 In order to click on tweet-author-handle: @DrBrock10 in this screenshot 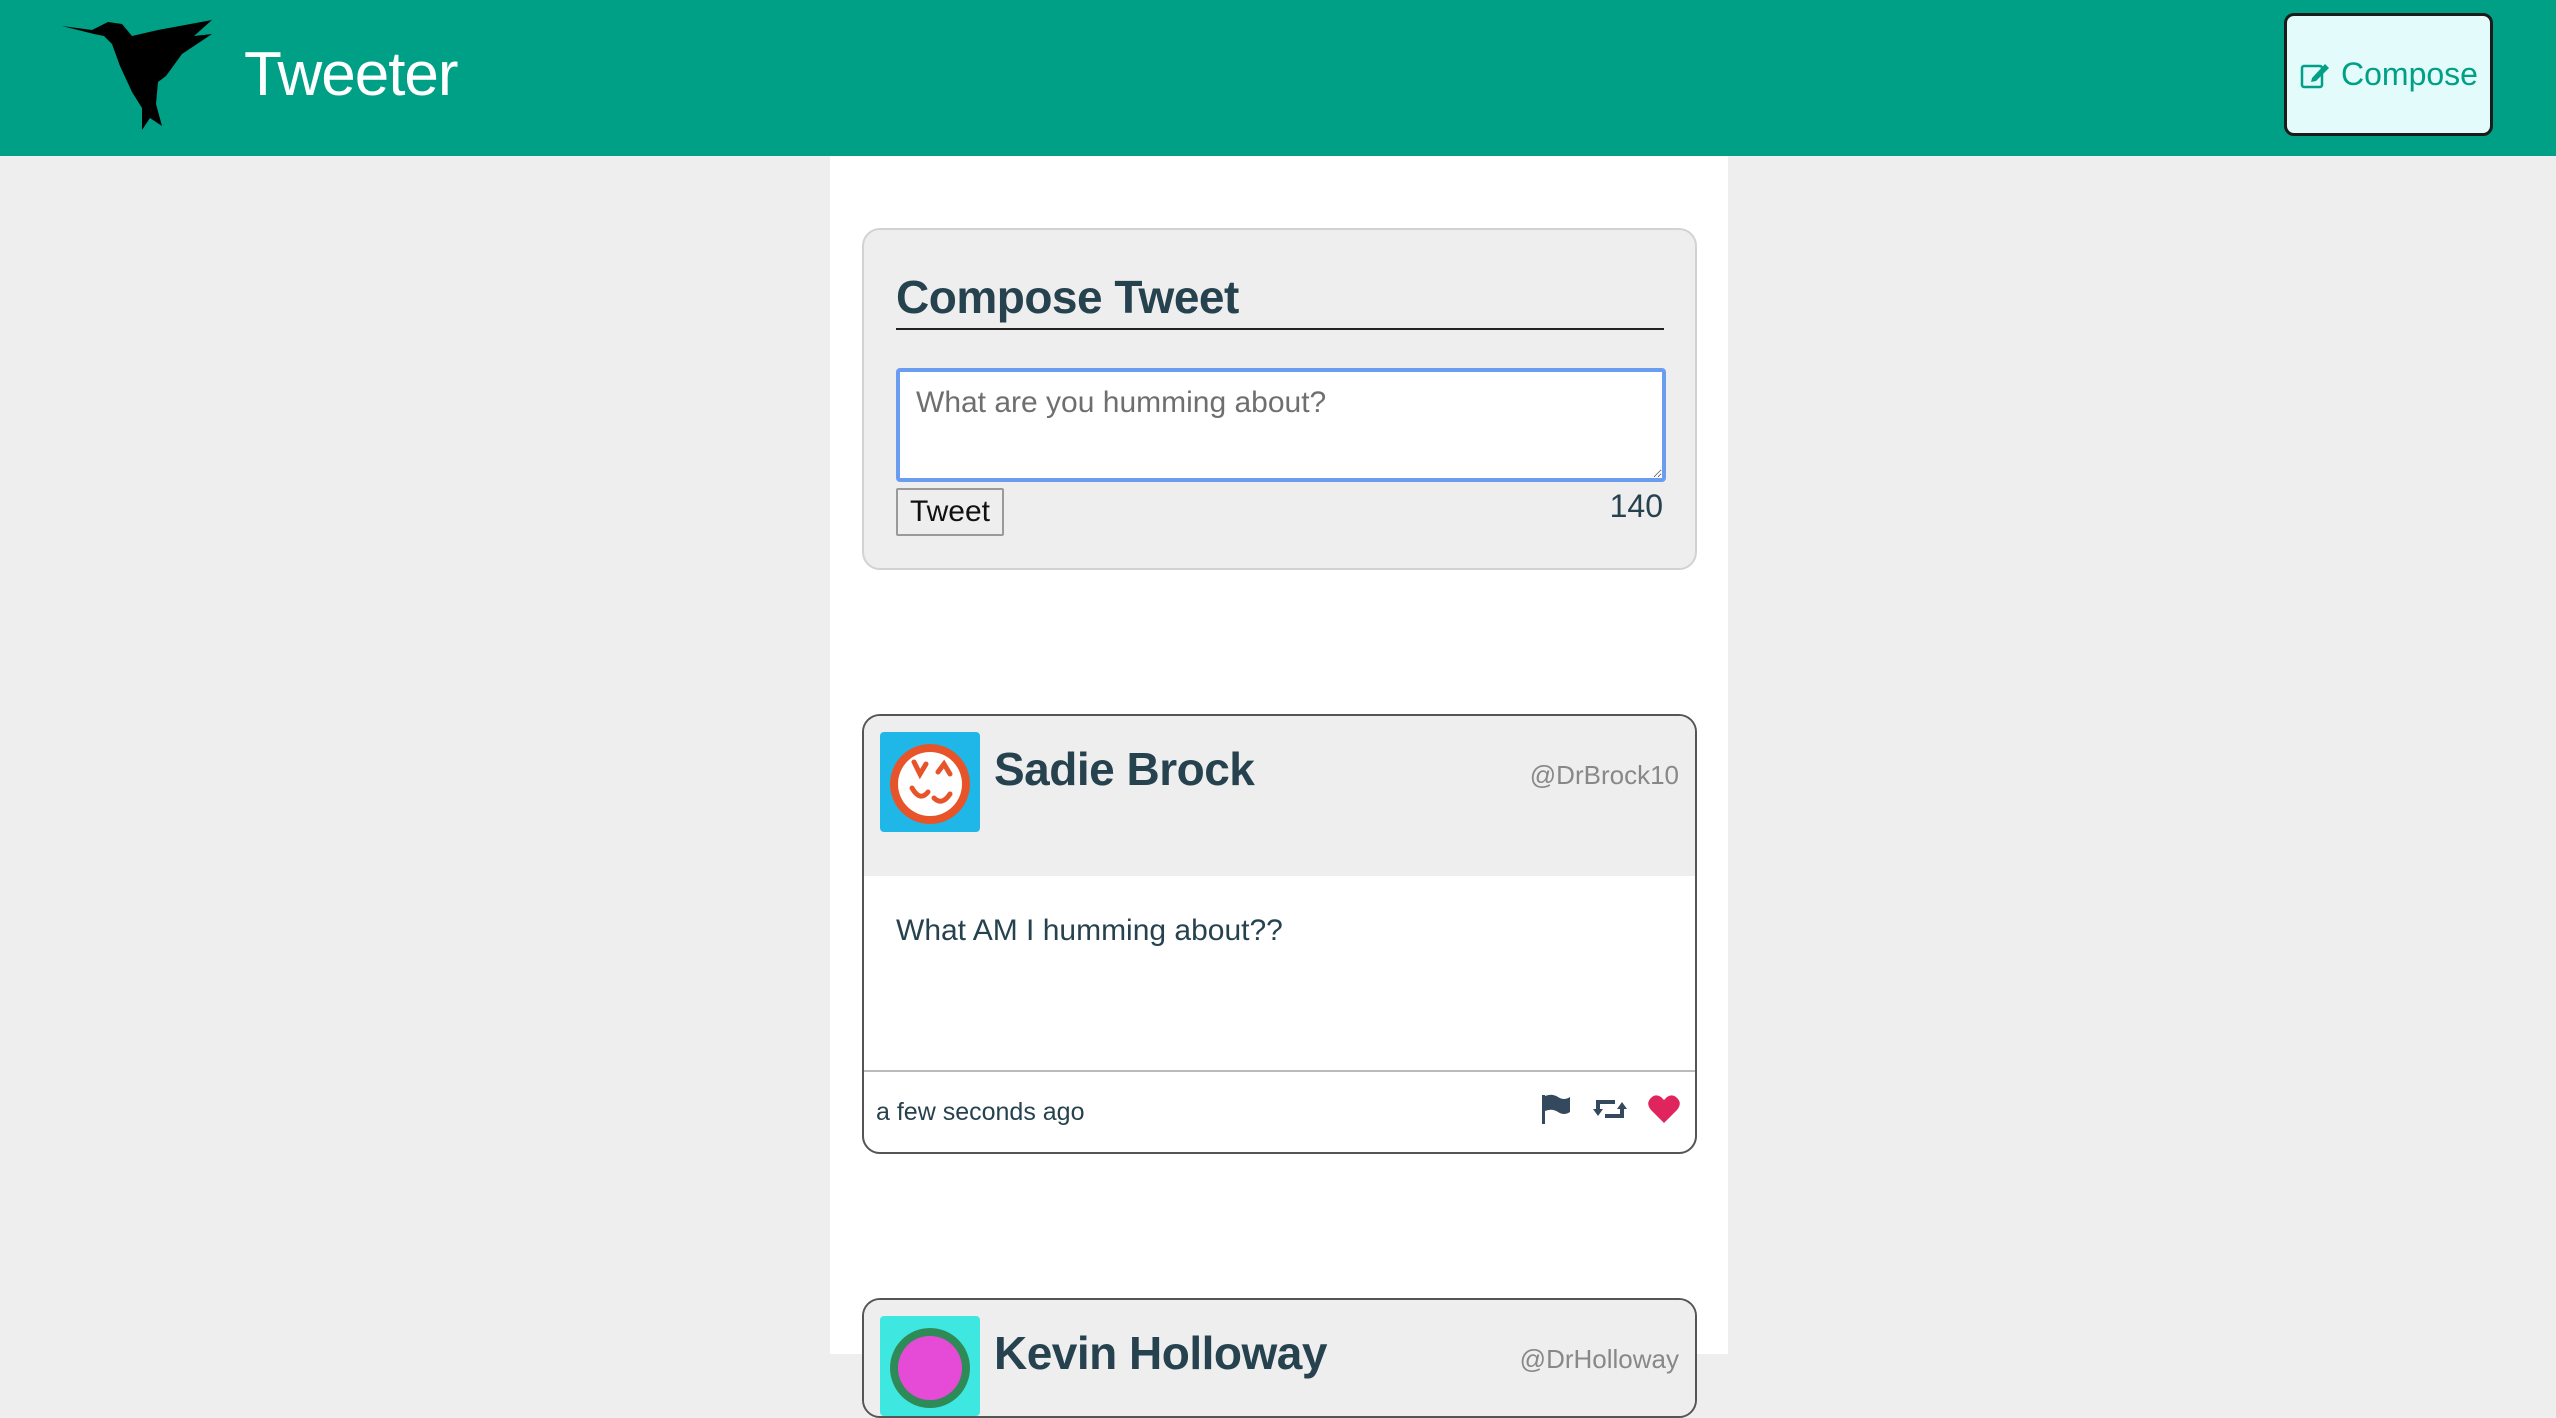, I will do `click(1604, 775)`.